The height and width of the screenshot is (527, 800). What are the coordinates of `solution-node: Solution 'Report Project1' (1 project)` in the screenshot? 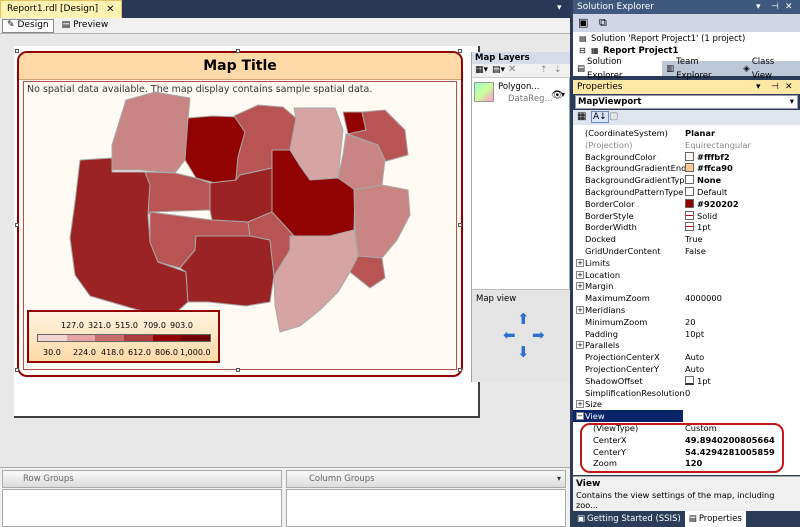 It's located at (668, 39).